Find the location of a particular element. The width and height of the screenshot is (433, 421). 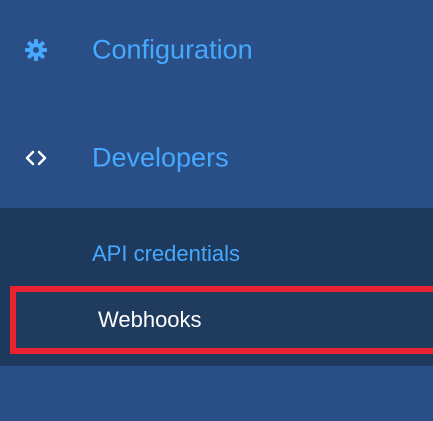

submenu-item-api-credentials: API credentials is located at coordinates (216, 254).